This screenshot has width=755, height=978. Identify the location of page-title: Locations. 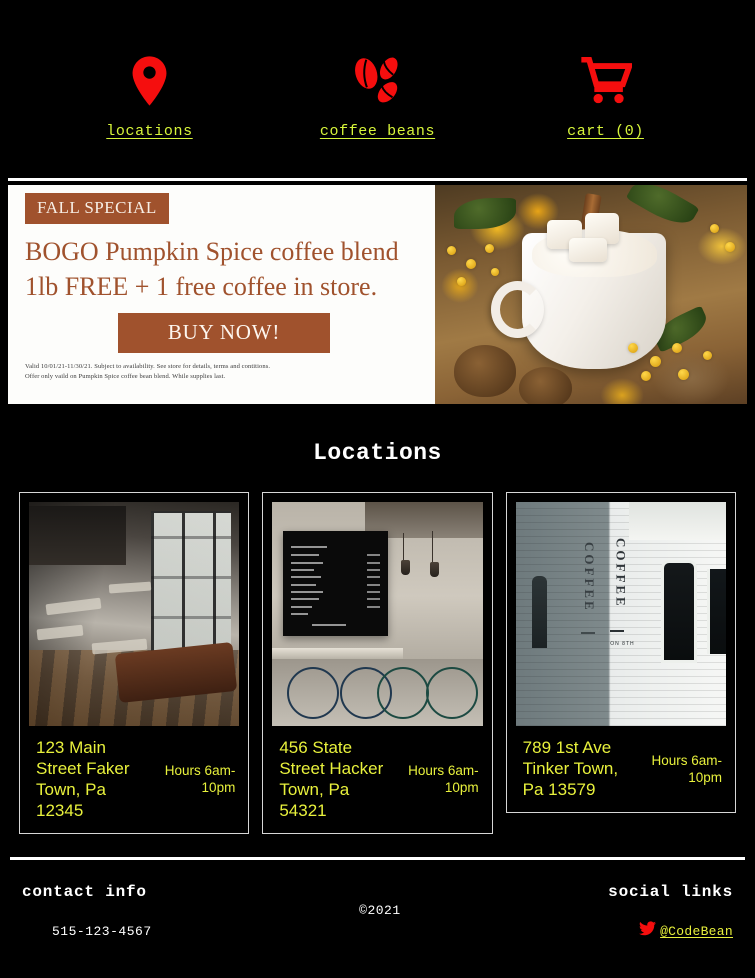
(377, 453).